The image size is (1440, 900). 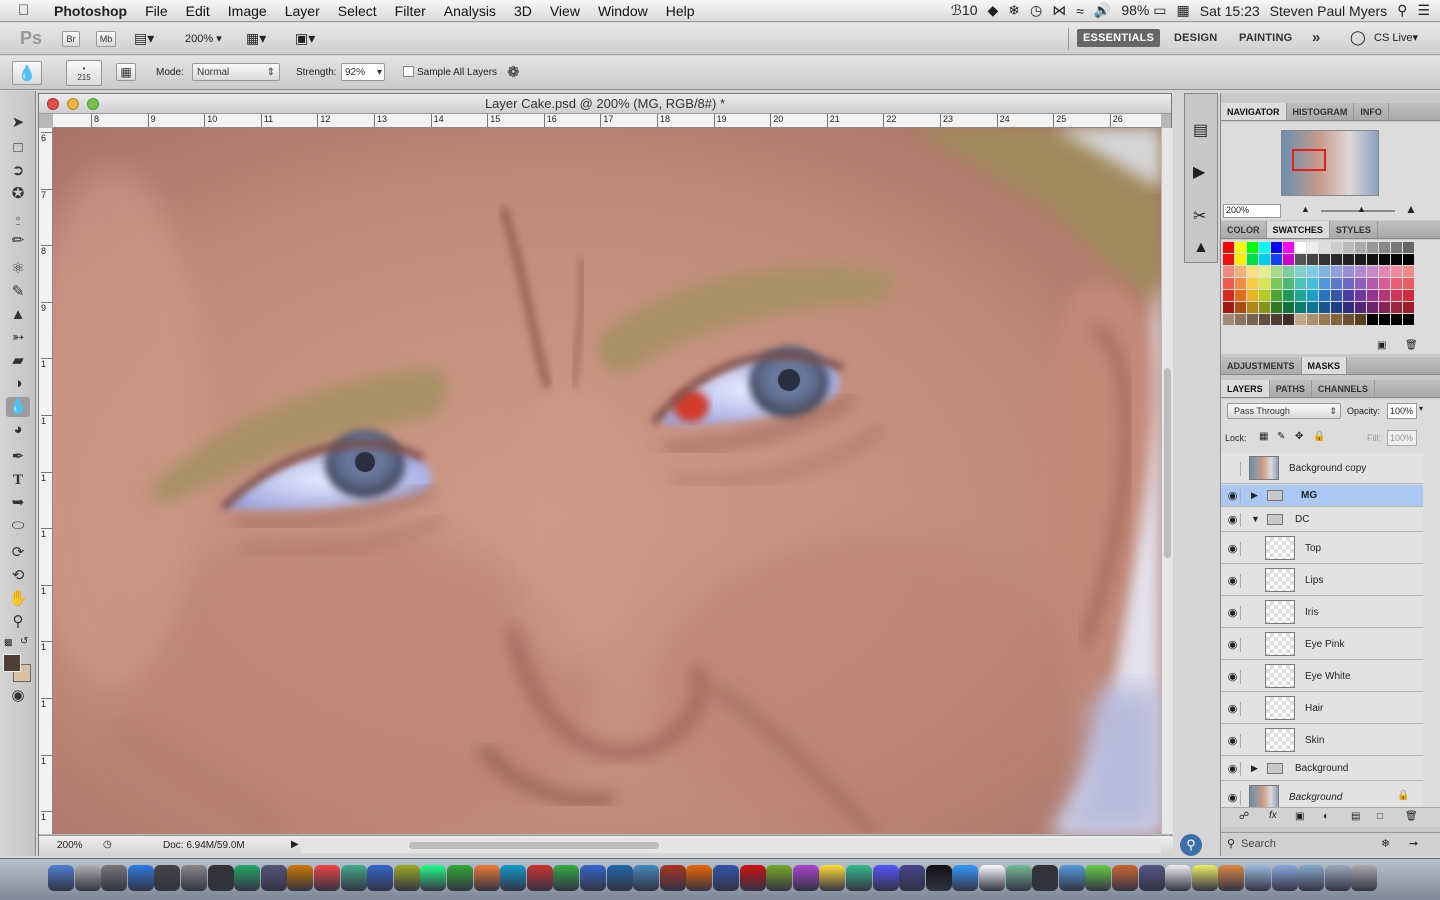 What do you see at coordinates (1330, 163) in the screenshot?
I see `navigator-thumbnail` at bounding box center [1330, 163].